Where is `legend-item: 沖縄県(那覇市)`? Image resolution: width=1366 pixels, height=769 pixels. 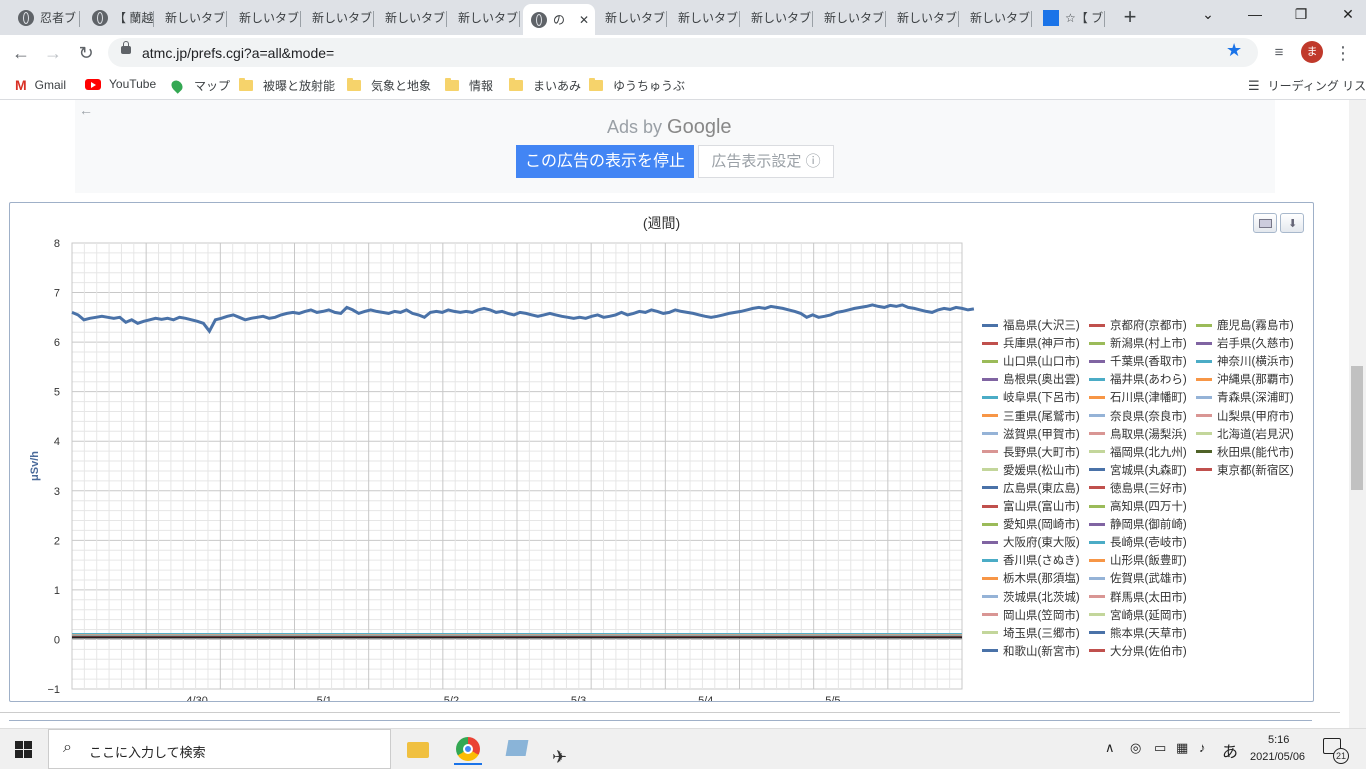
legend-item: 沖縄県(那覇市) is located at coordinates (1245, 379).